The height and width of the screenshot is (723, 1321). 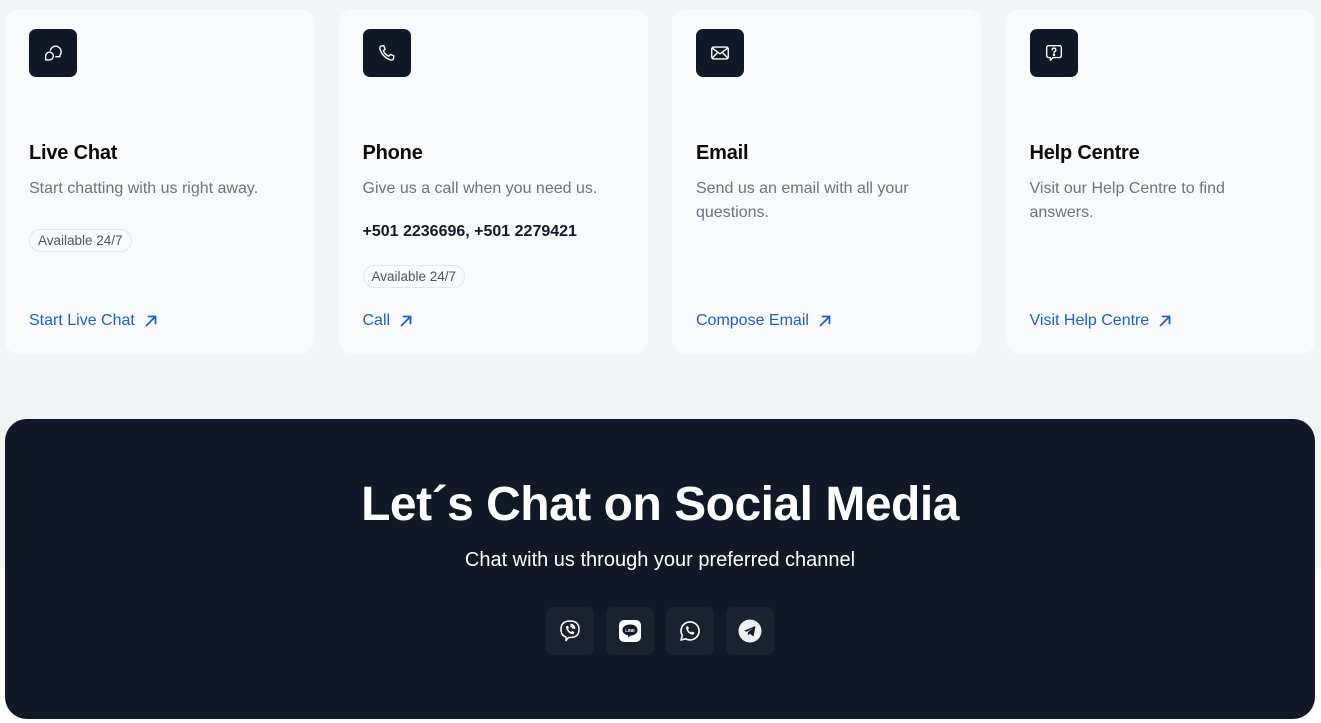 I want to click on viber-icon, so click(x=570, y=631).